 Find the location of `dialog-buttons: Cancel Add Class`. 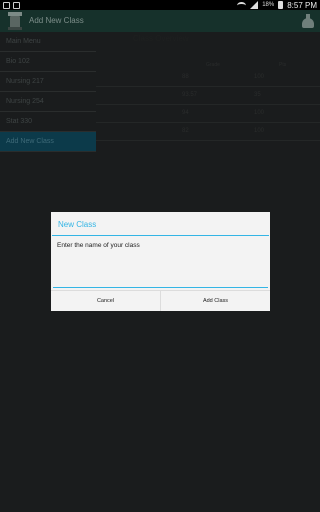

dialog-buttons: Cancel Add Class is located at coordinates (160, 300).